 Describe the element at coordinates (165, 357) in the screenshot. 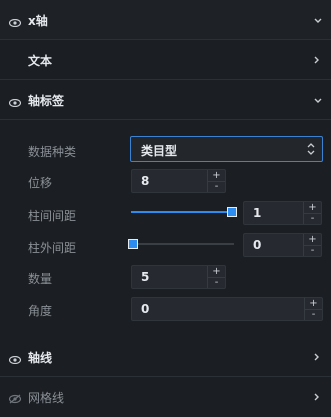

I see `axis-line-section-header: 轴线` at that location.